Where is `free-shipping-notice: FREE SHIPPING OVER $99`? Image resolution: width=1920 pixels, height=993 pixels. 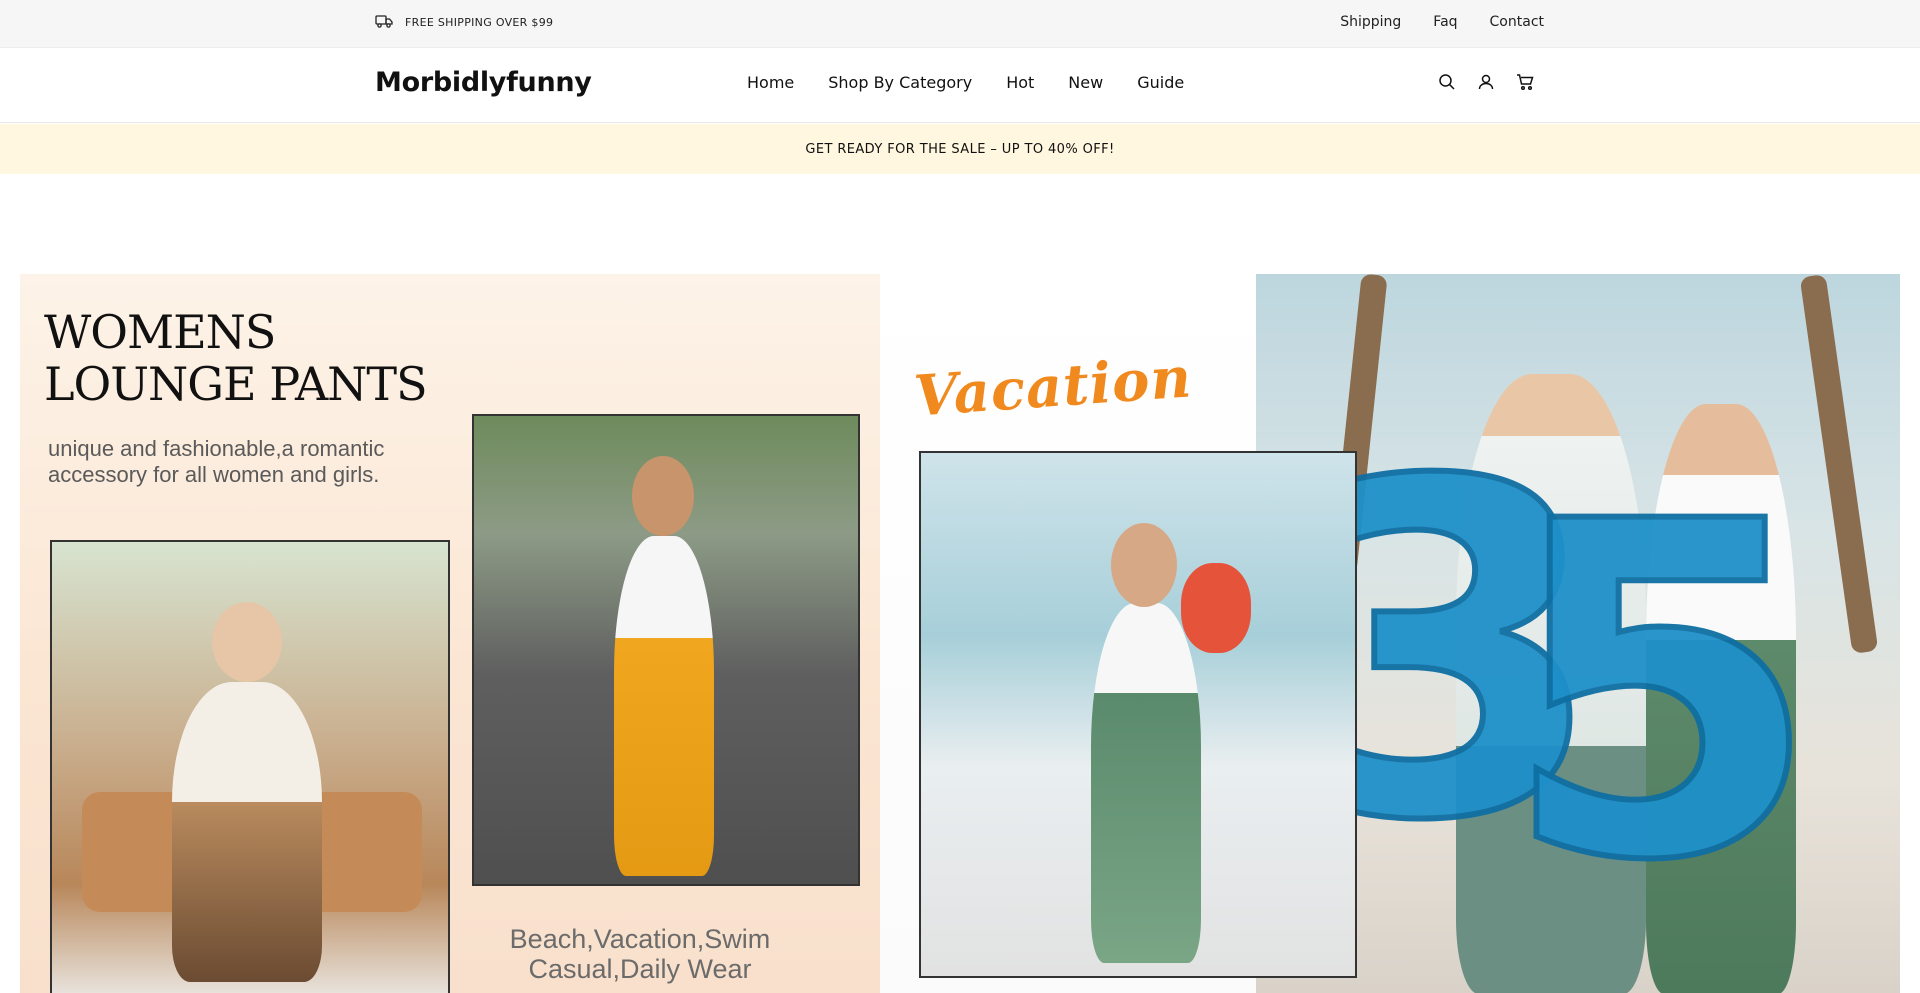 free-shipping-notice: FREE SHIPPING OVER $99 is located at coordinates (464, 22).